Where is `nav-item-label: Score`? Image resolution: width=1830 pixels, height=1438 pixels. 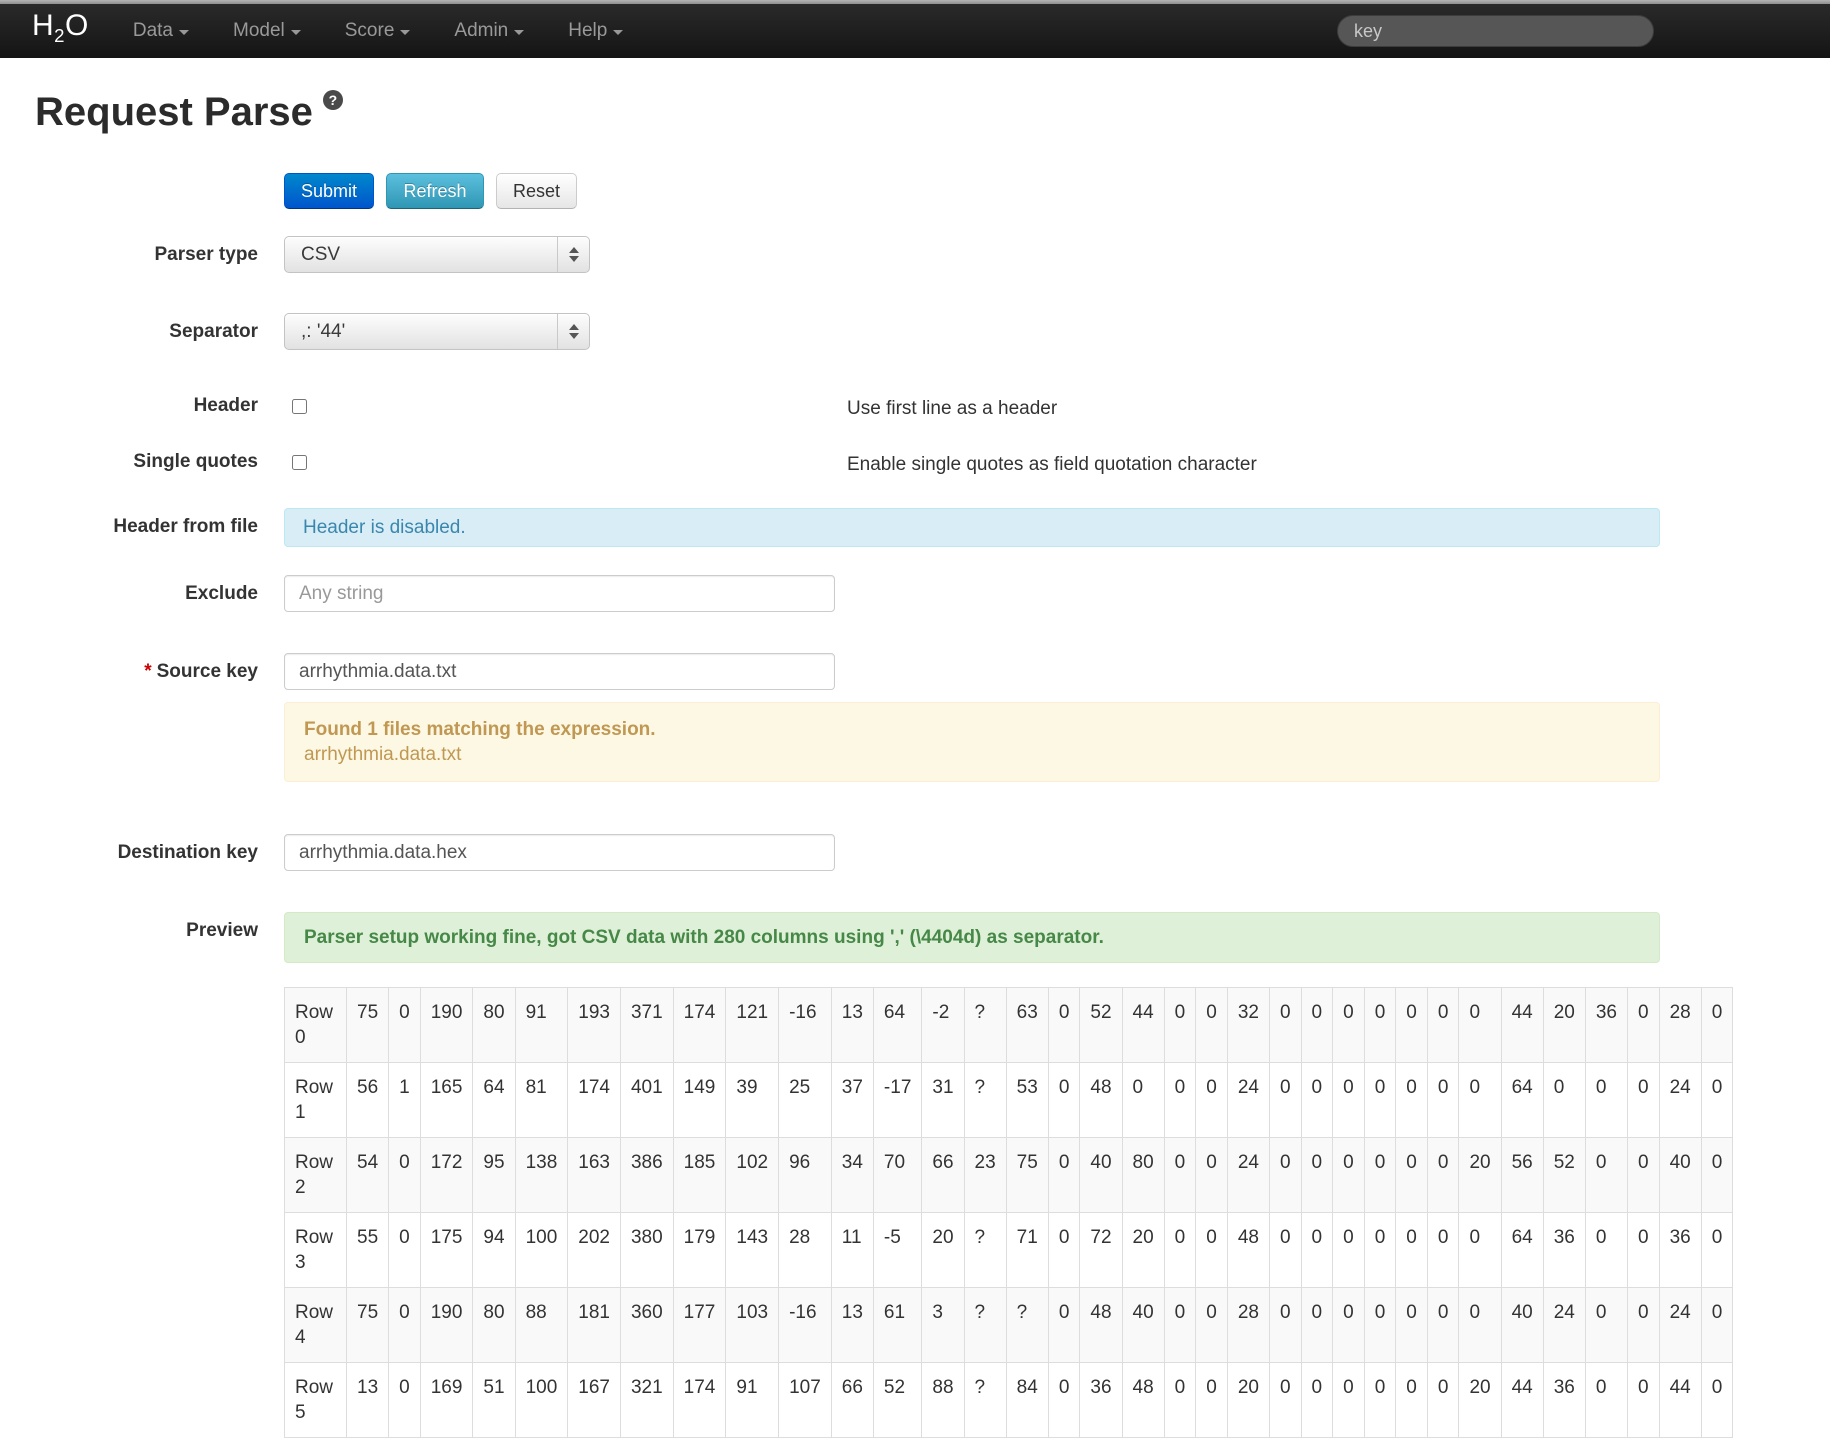
nav-item-label: Score is located at coordinates (369, 30).